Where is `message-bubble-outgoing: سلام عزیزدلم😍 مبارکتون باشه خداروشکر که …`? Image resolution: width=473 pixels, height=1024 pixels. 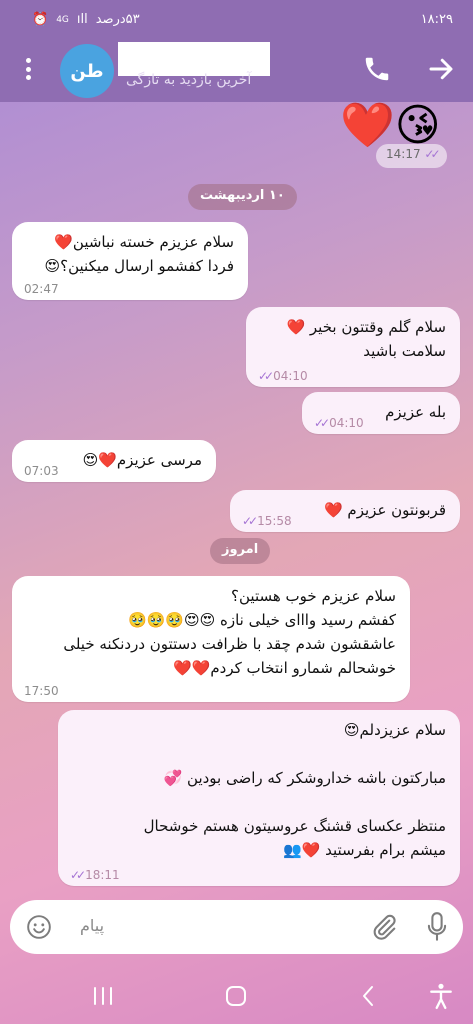 message-bubble-outgoing: سلام عزیزدلم😍 مبارکتون باشه خداروشکر که … is located at coordinates (259, 798).